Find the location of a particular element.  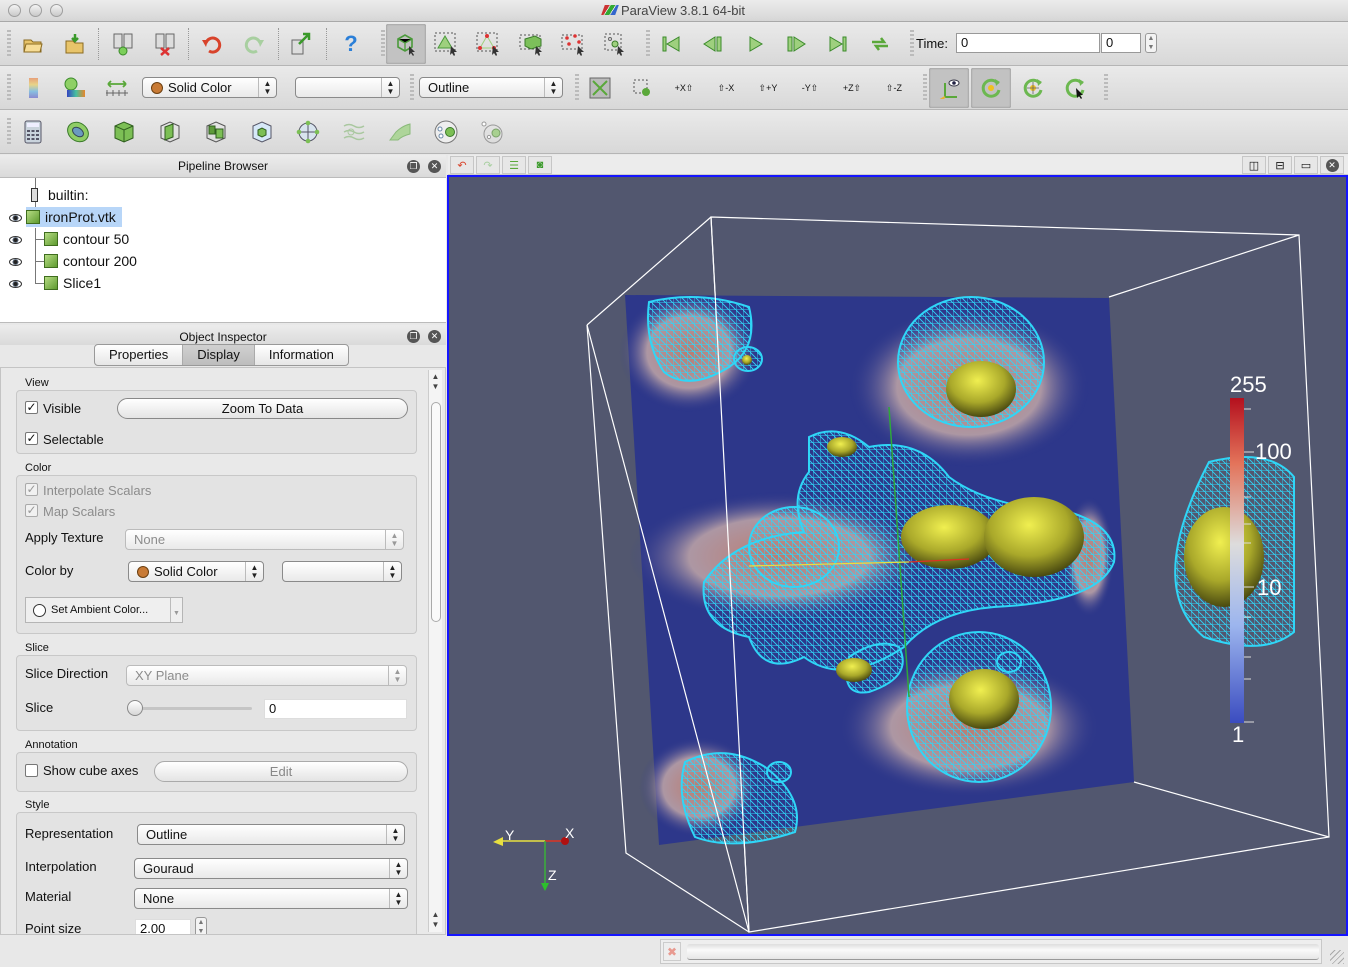

slice-button is located at coordinates (170, 132).